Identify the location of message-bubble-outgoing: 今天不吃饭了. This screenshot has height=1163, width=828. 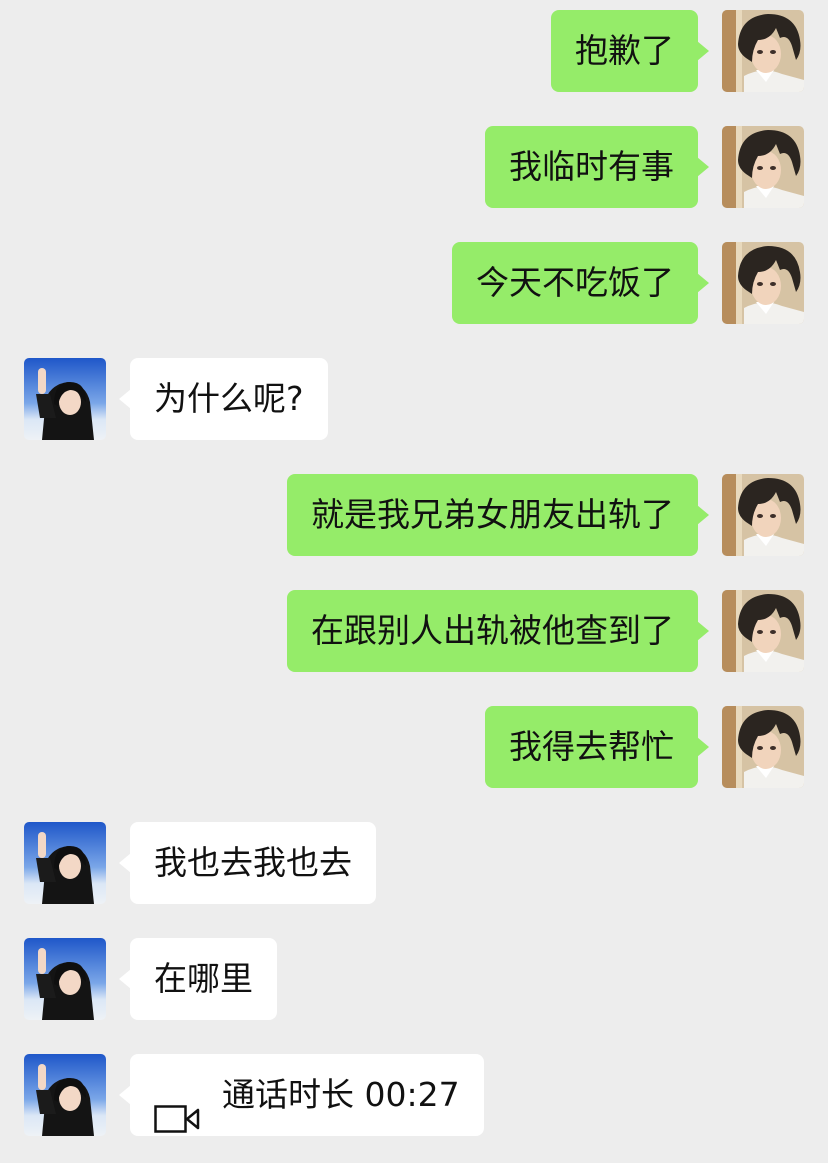
(580, 283).